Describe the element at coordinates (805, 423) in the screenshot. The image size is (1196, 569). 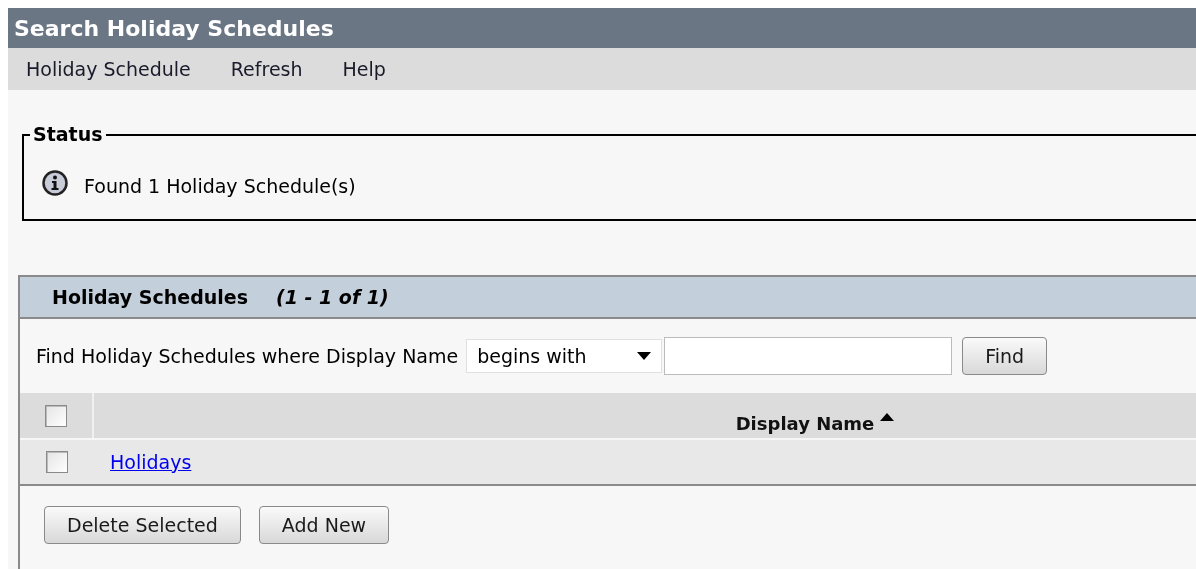
I see `column-header: Display Name` at that location.